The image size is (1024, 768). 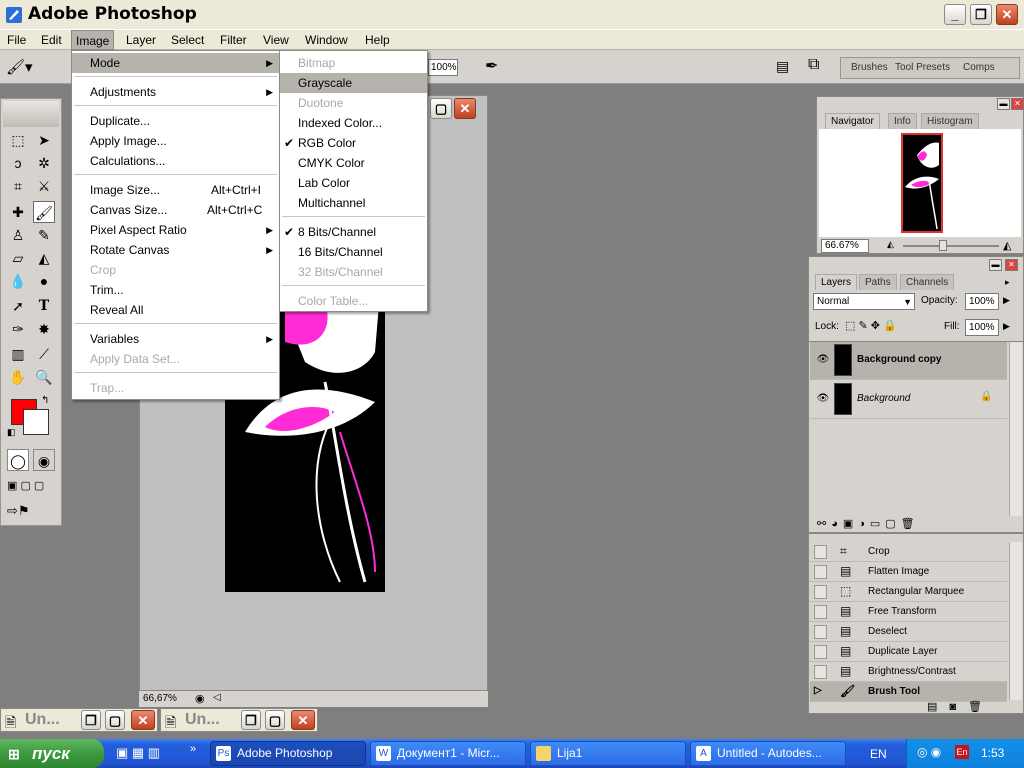 I want to click on language-indicator: EN, so click(x=878, y=754).